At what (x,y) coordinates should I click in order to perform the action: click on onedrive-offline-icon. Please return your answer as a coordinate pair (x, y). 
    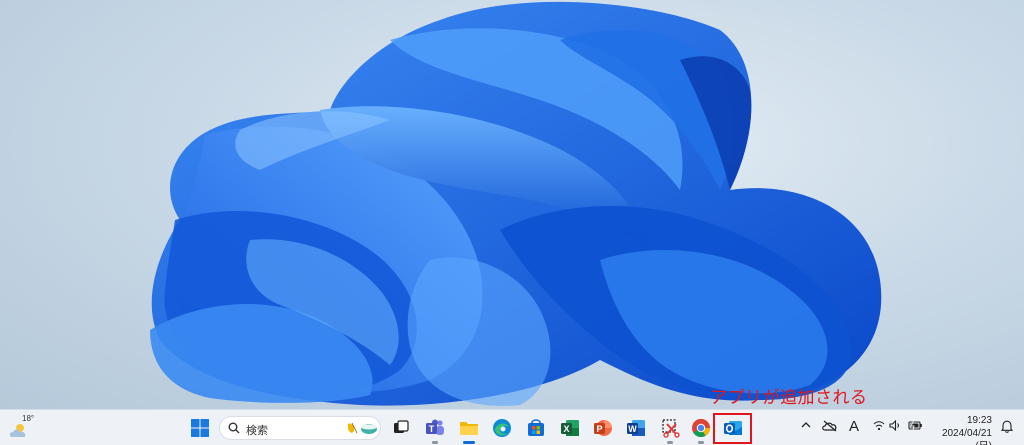
    Looking at the image, I should click on (830, 426).